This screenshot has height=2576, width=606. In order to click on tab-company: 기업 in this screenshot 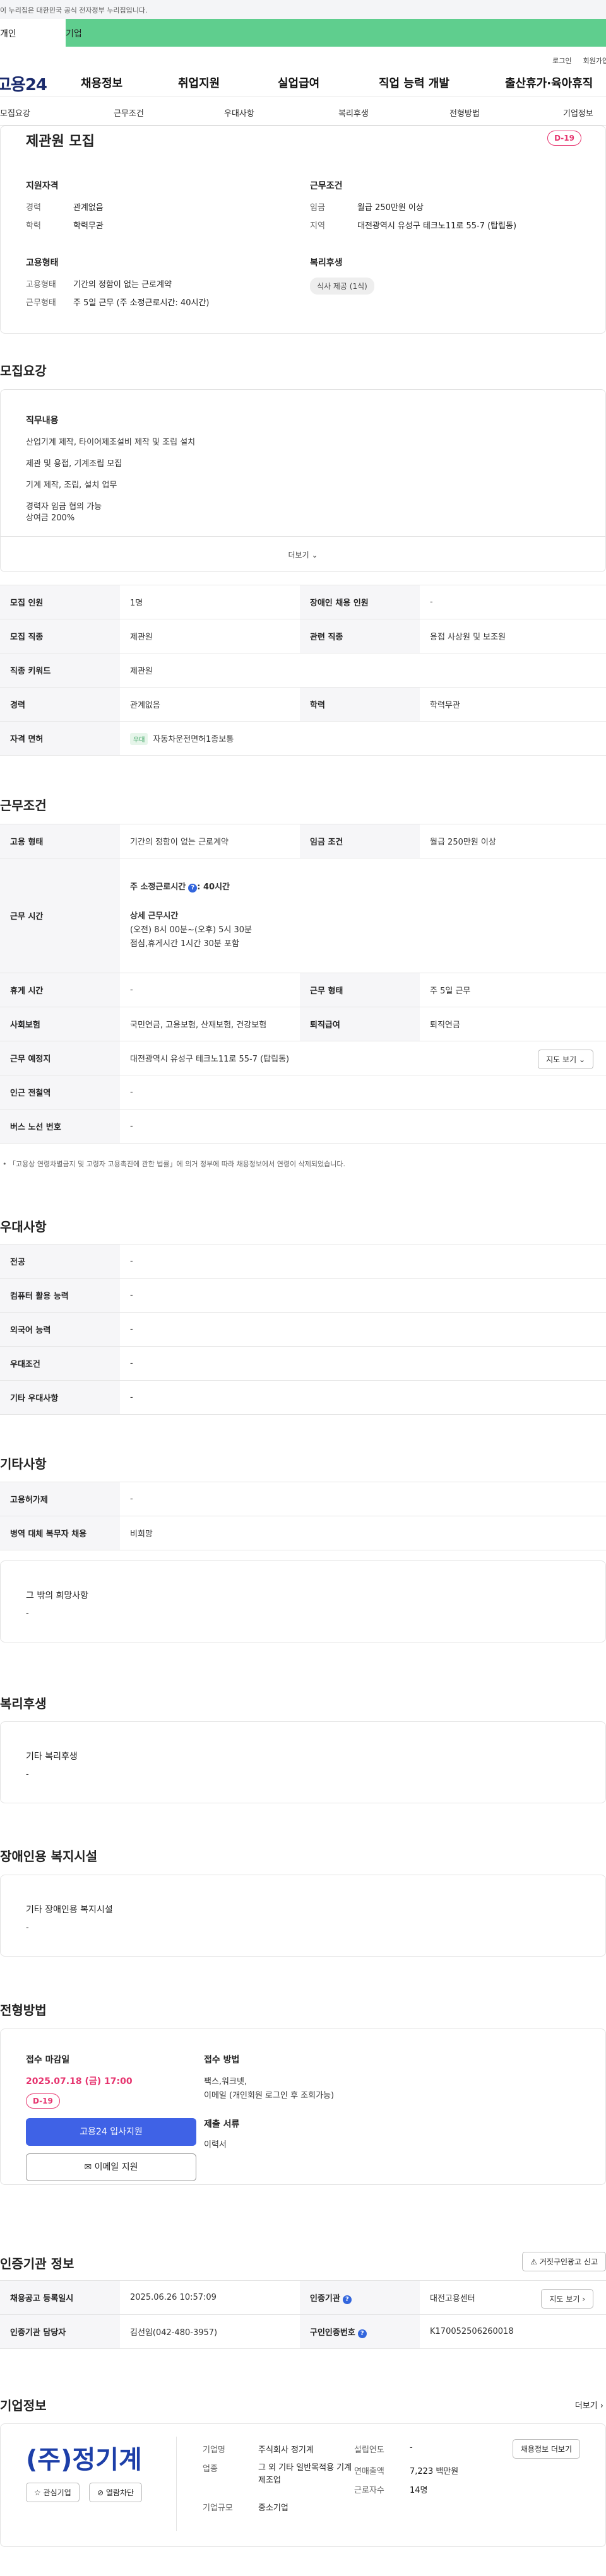, I will do `click(336, 33)`.